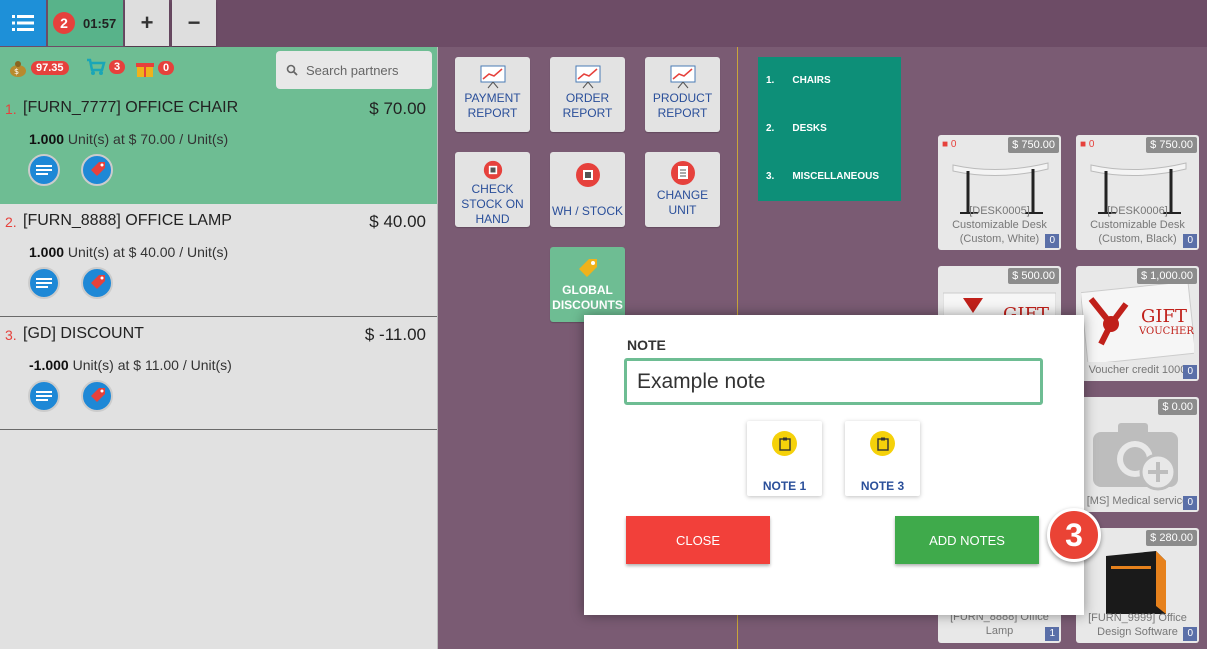  Describe the element at coordinates (194, 23) in the screenshot. I see `remove-order-button: −` at that location.